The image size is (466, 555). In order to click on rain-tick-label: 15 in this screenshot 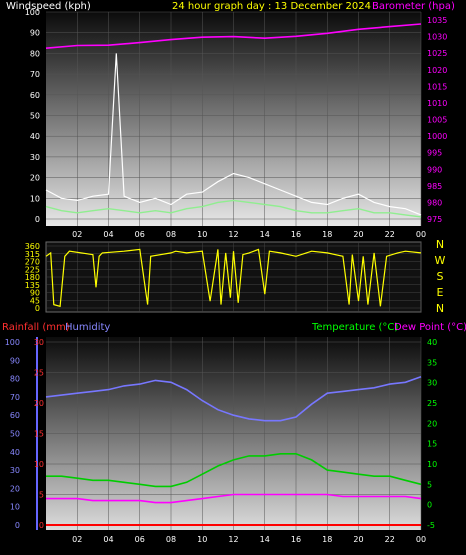, I will do `click(39, 434)`.